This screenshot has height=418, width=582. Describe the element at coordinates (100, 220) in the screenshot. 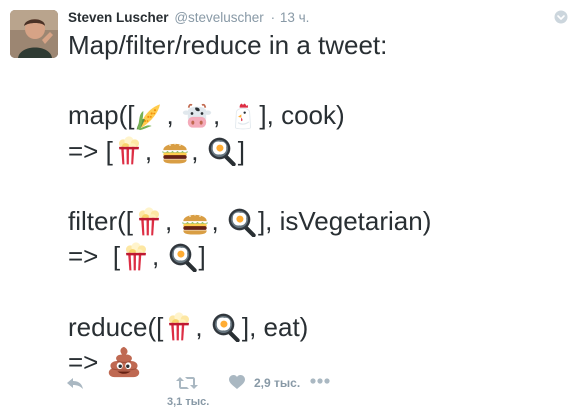

I see `filter-open-text: filter([` at that location.